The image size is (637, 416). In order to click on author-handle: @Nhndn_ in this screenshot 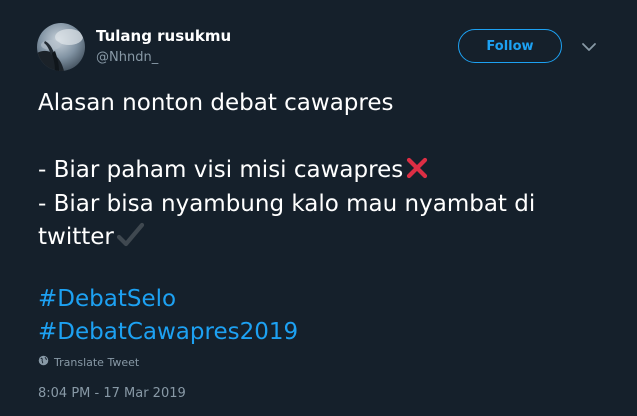, I will do `click(127, 57)`.